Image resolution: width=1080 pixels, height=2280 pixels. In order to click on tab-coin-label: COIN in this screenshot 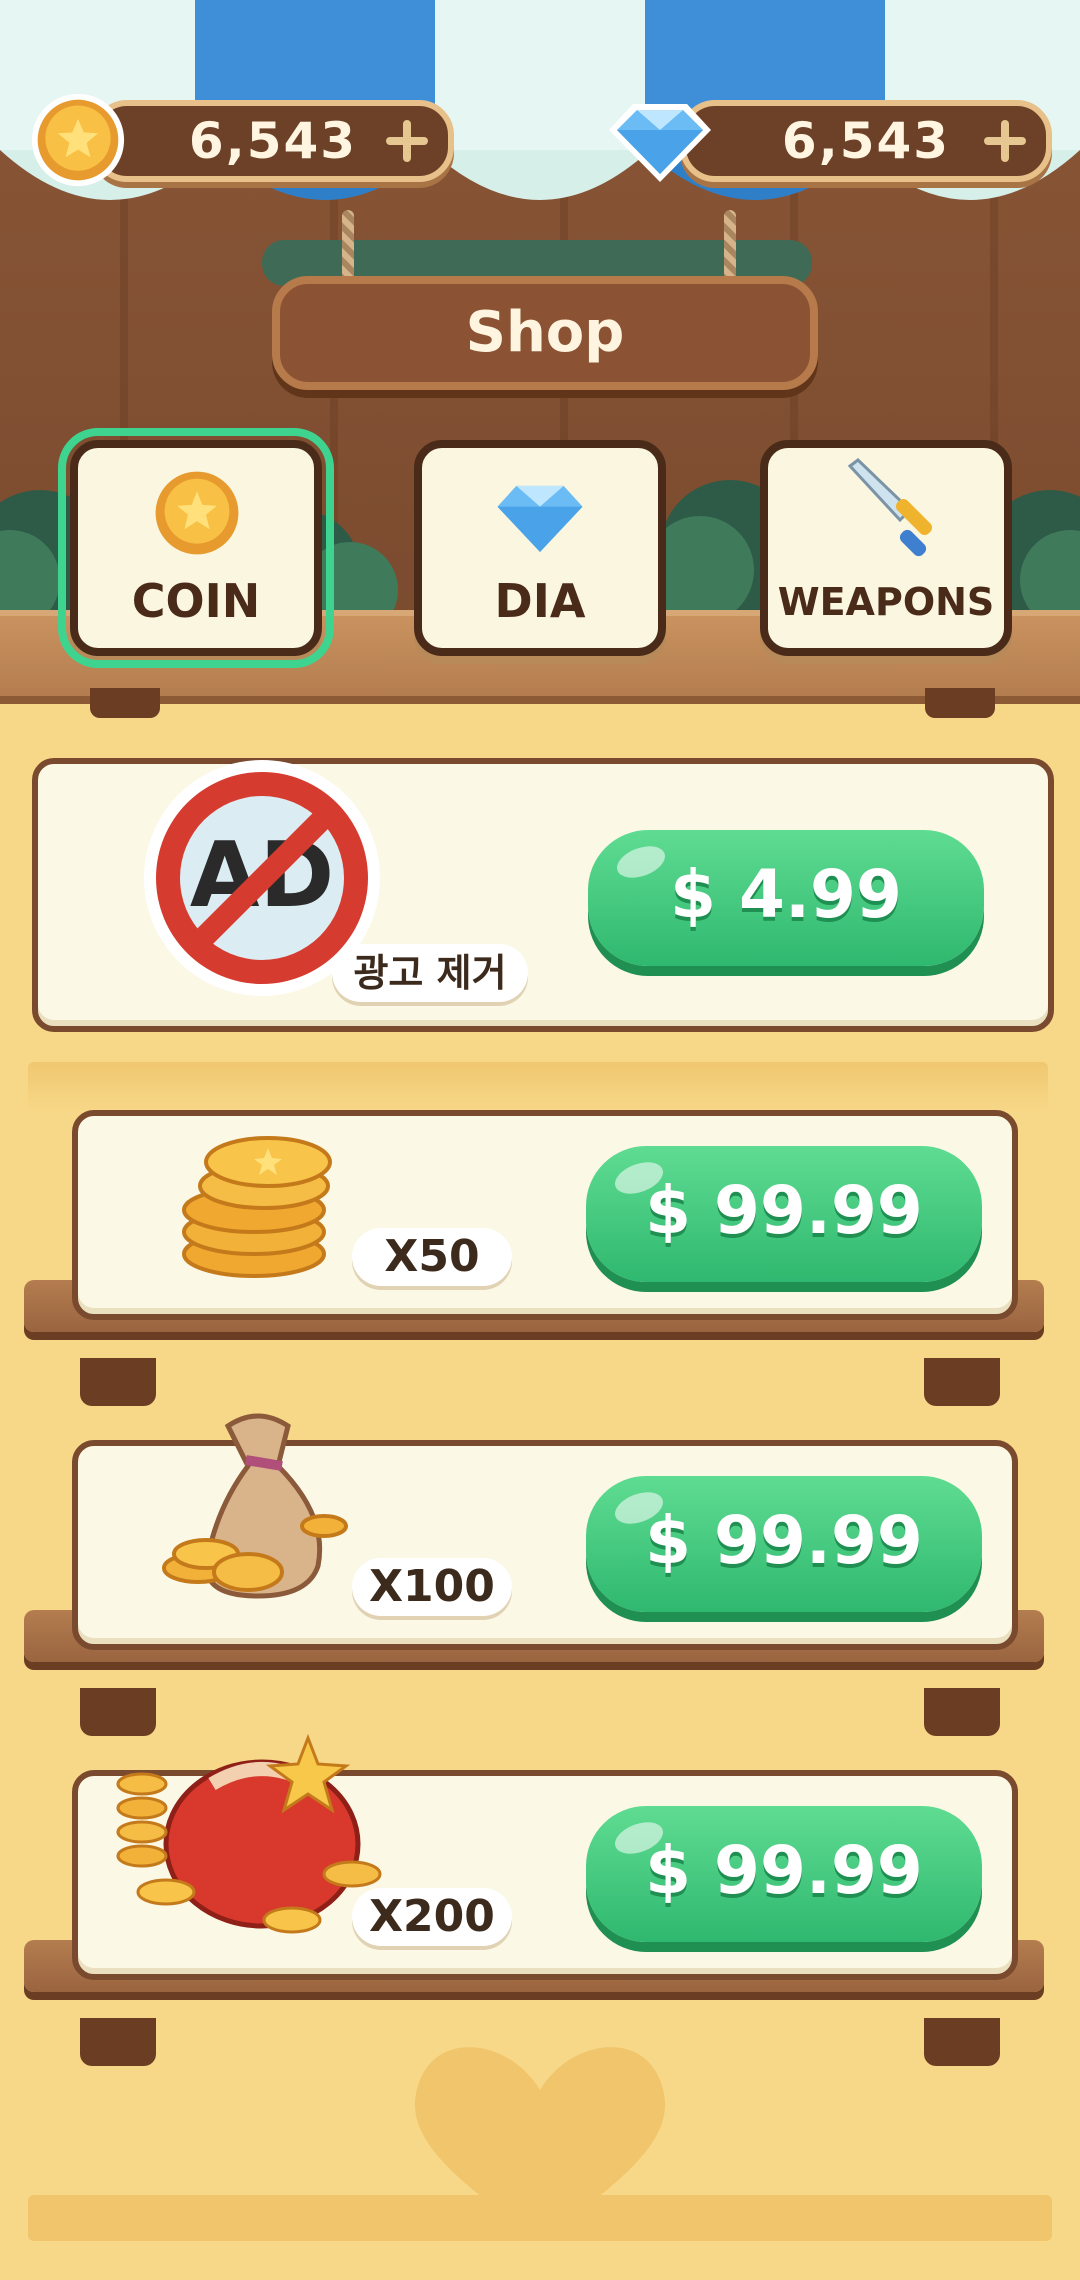, I will do `click(196, 601)`.